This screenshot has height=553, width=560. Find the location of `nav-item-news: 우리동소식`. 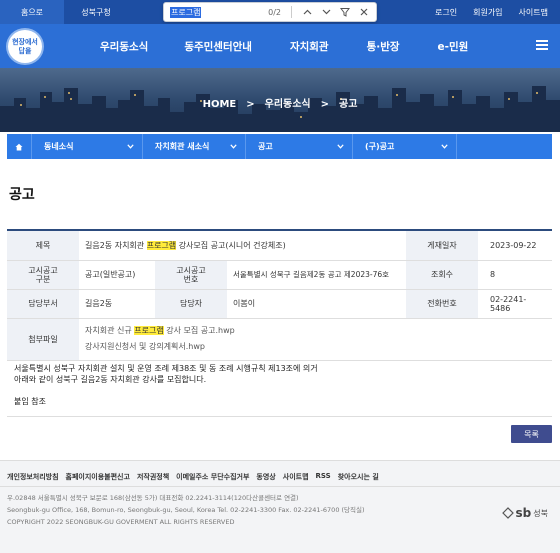

nav-item-news: 우리동소식 is located at coordinates (124, 46).